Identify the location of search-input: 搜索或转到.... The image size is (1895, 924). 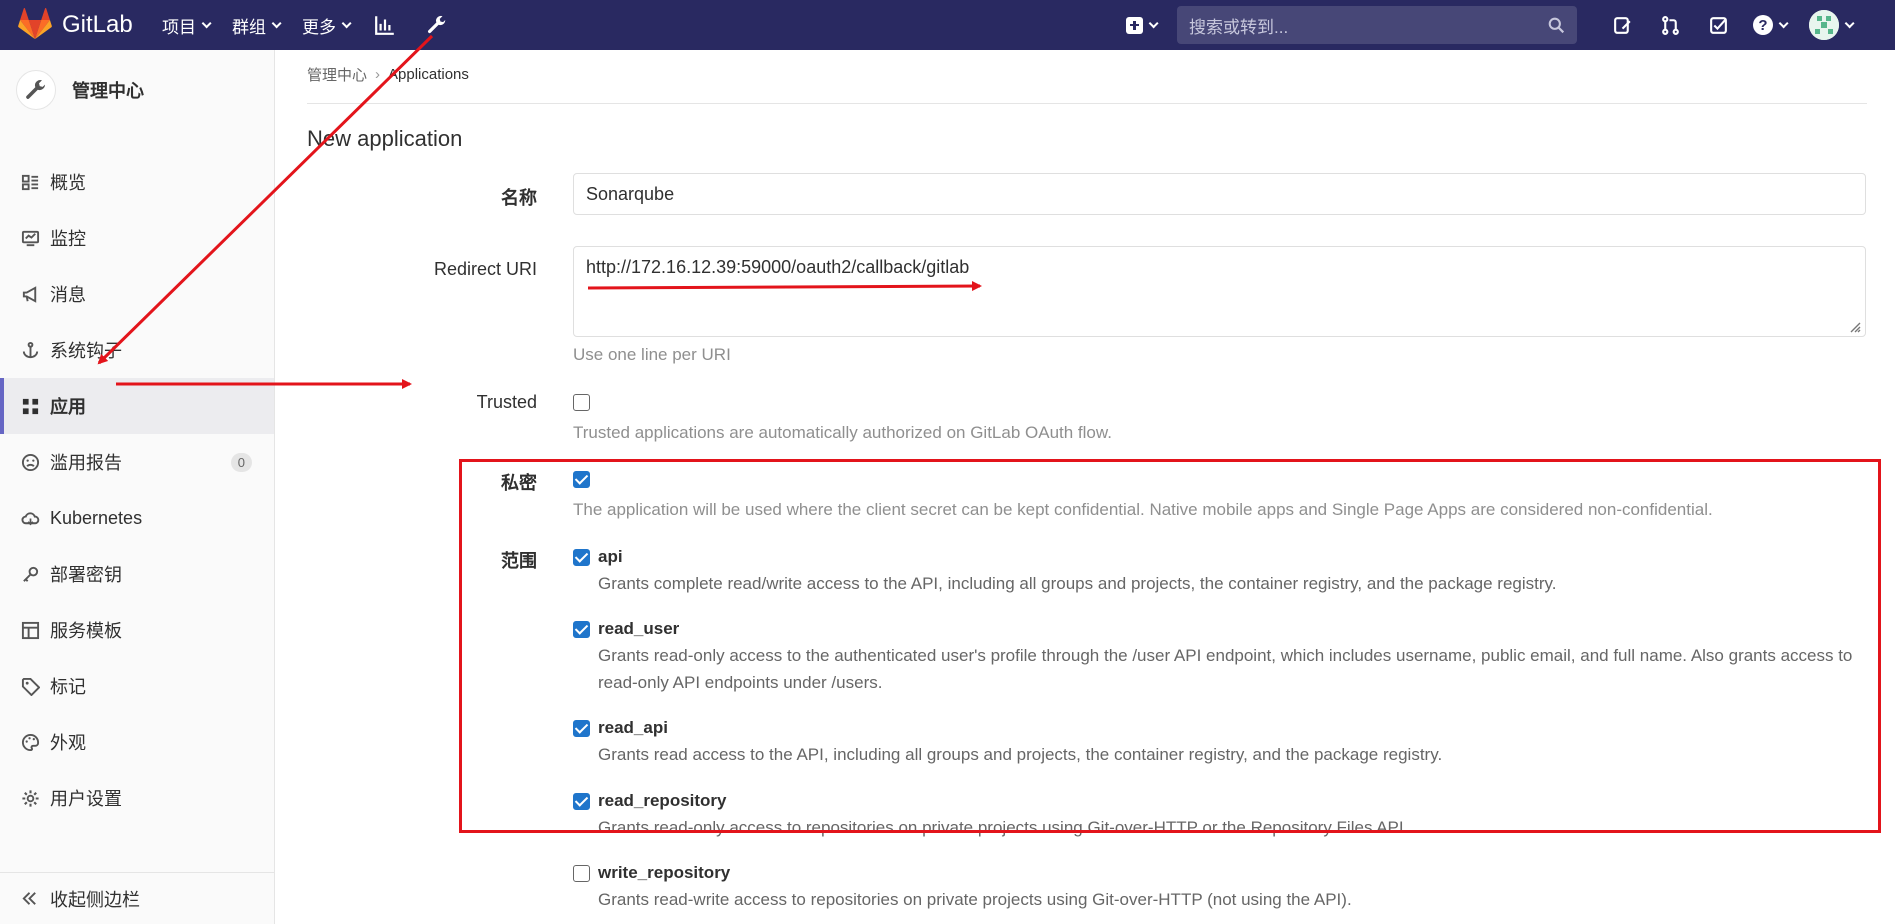
(1377, 25).